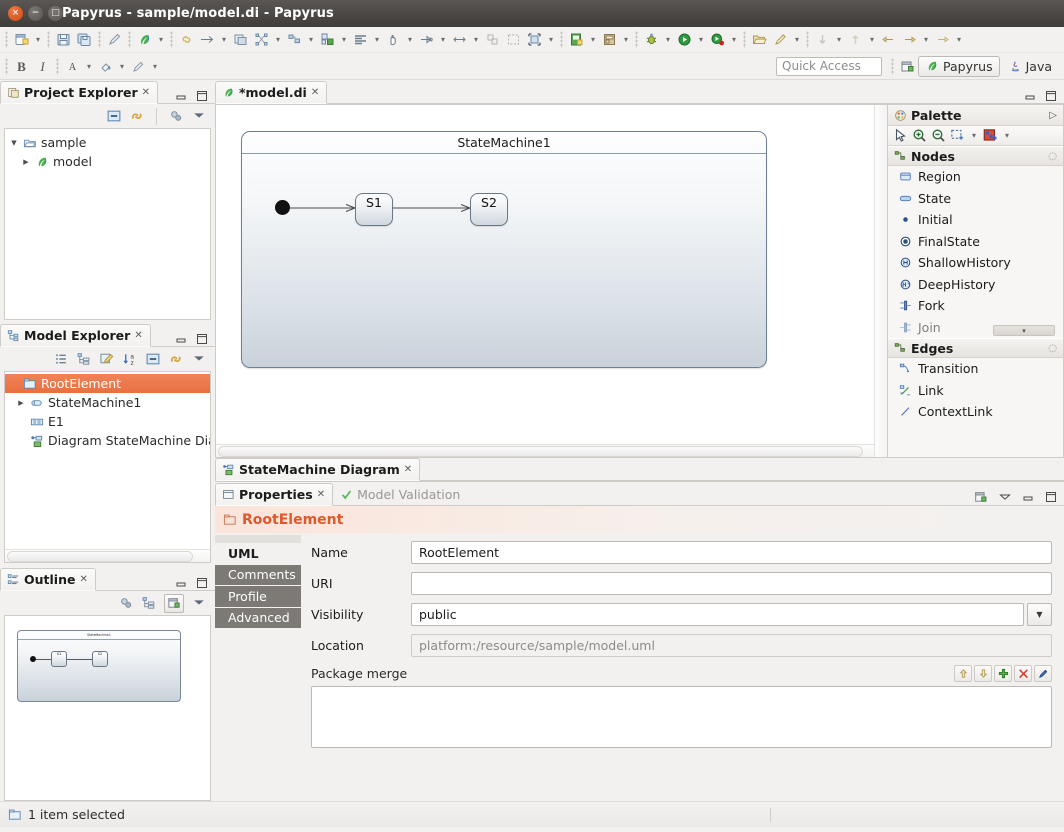 The image size is (1064, 832). What do you see at coordinates (609, 39) in the screenshot?
I see `new-package-icon` at bounding box center [609, 39].